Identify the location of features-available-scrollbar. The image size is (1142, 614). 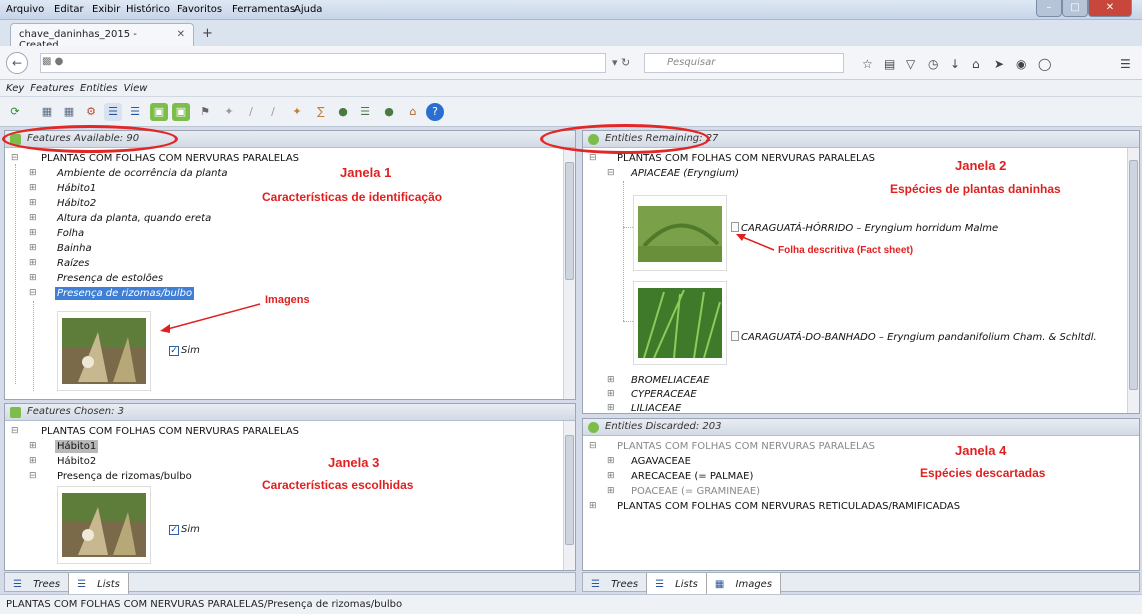
(569, 273).